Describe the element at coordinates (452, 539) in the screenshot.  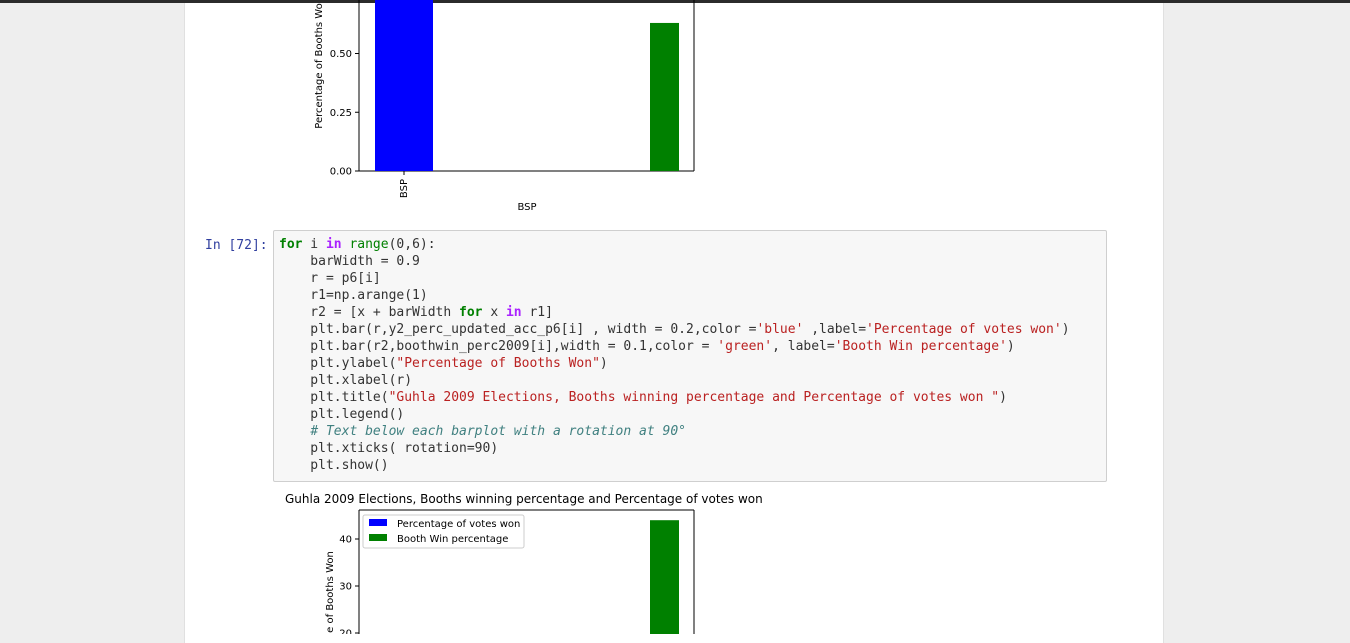
I see `legend-label-booth: Booth Win percentage` at that location.